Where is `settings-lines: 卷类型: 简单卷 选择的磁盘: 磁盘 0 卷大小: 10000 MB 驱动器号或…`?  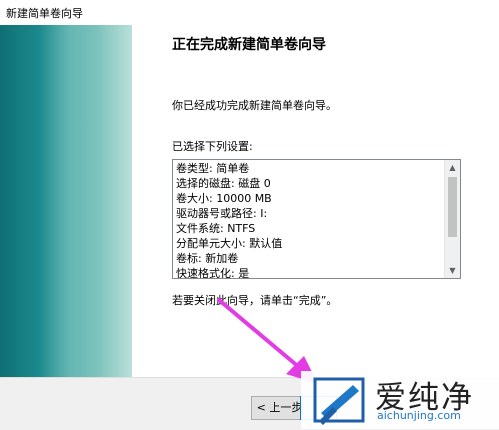 settings-lines: 卷类型: 简单卷 选择的磁盘: 磁盘 0 卷大小: 10000 MB 驱动器号或… is located at coordinates (308, 220).